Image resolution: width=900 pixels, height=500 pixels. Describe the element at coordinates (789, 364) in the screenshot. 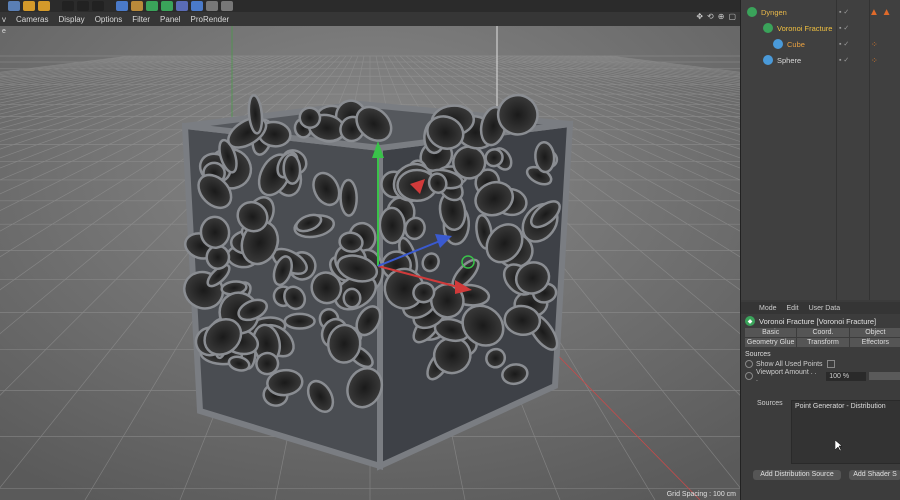

I see `show-all-used-points-label: Show All Used Points` at that location.